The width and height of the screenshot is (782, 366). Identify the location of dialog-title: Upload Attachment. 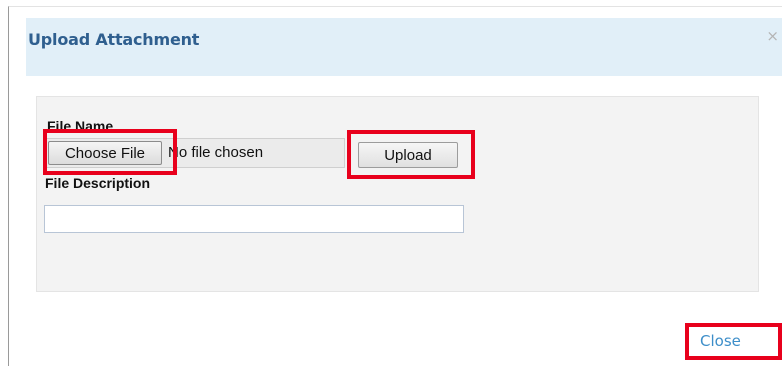
(114, 39).